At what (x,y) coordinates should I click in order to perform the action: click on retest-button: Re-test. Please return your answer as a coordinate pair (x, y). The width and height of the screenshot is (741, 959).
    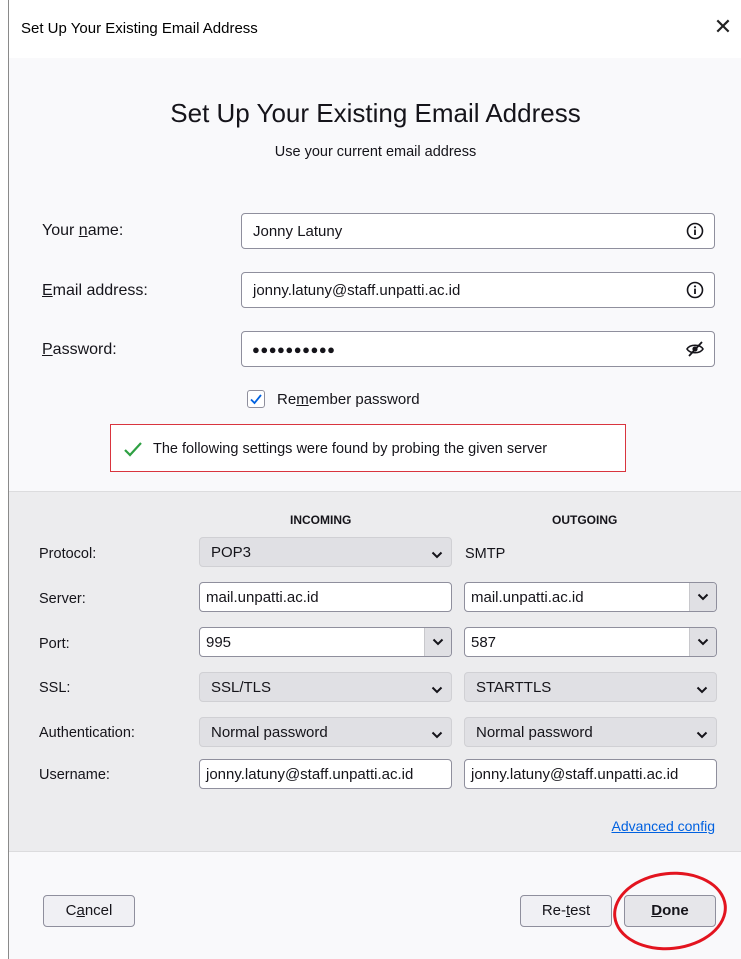
    Looking at the image, I should click on (566, 911).